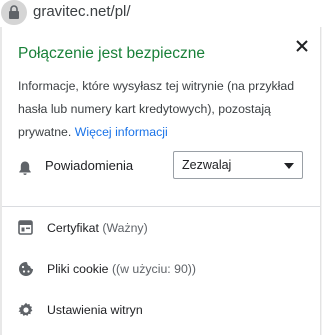  I want to click on lock-icon, so click(14, 12).